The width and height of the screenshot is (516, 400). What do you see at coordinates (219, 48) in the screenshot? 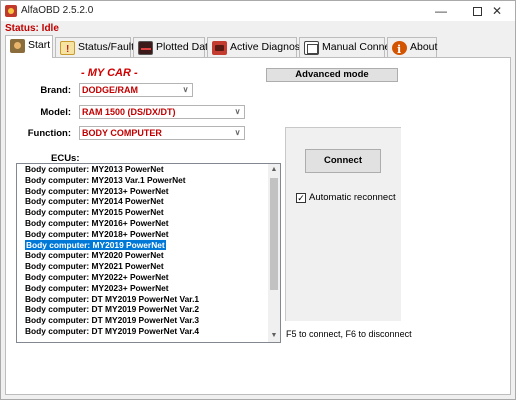
I see `ecu-icon` at bounding box center [219, 48].